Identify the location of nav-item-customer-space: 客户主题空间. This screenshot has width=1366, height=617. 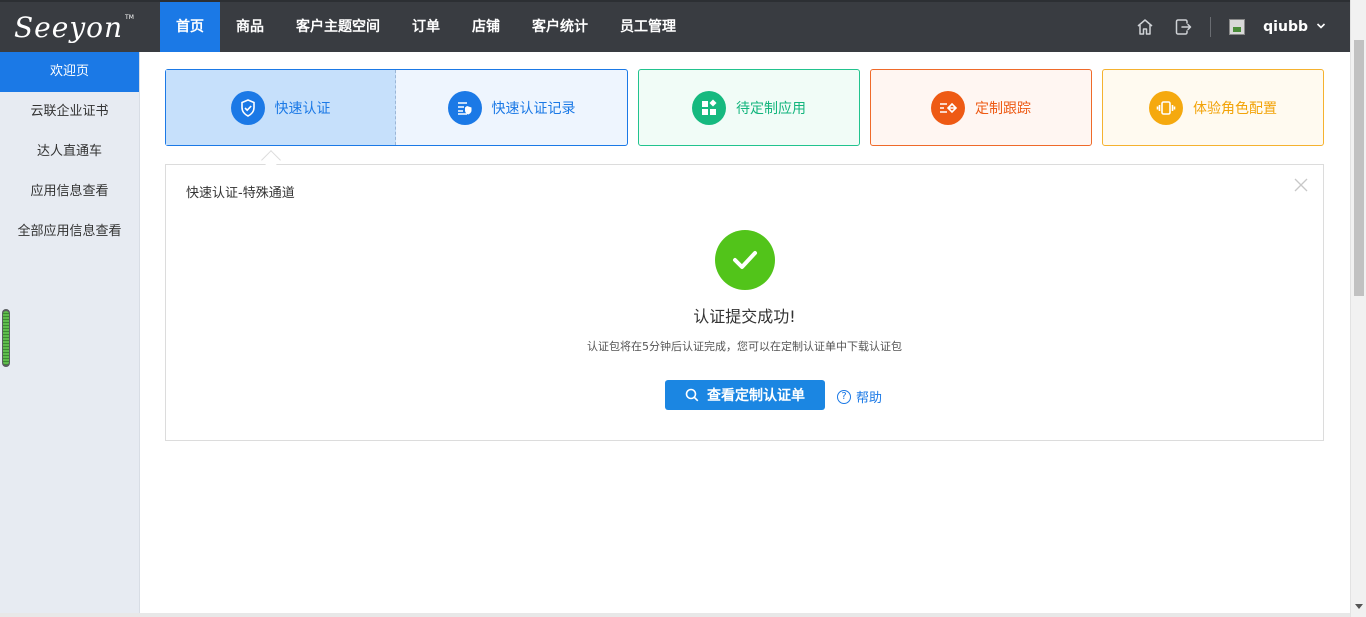
(338, 27).